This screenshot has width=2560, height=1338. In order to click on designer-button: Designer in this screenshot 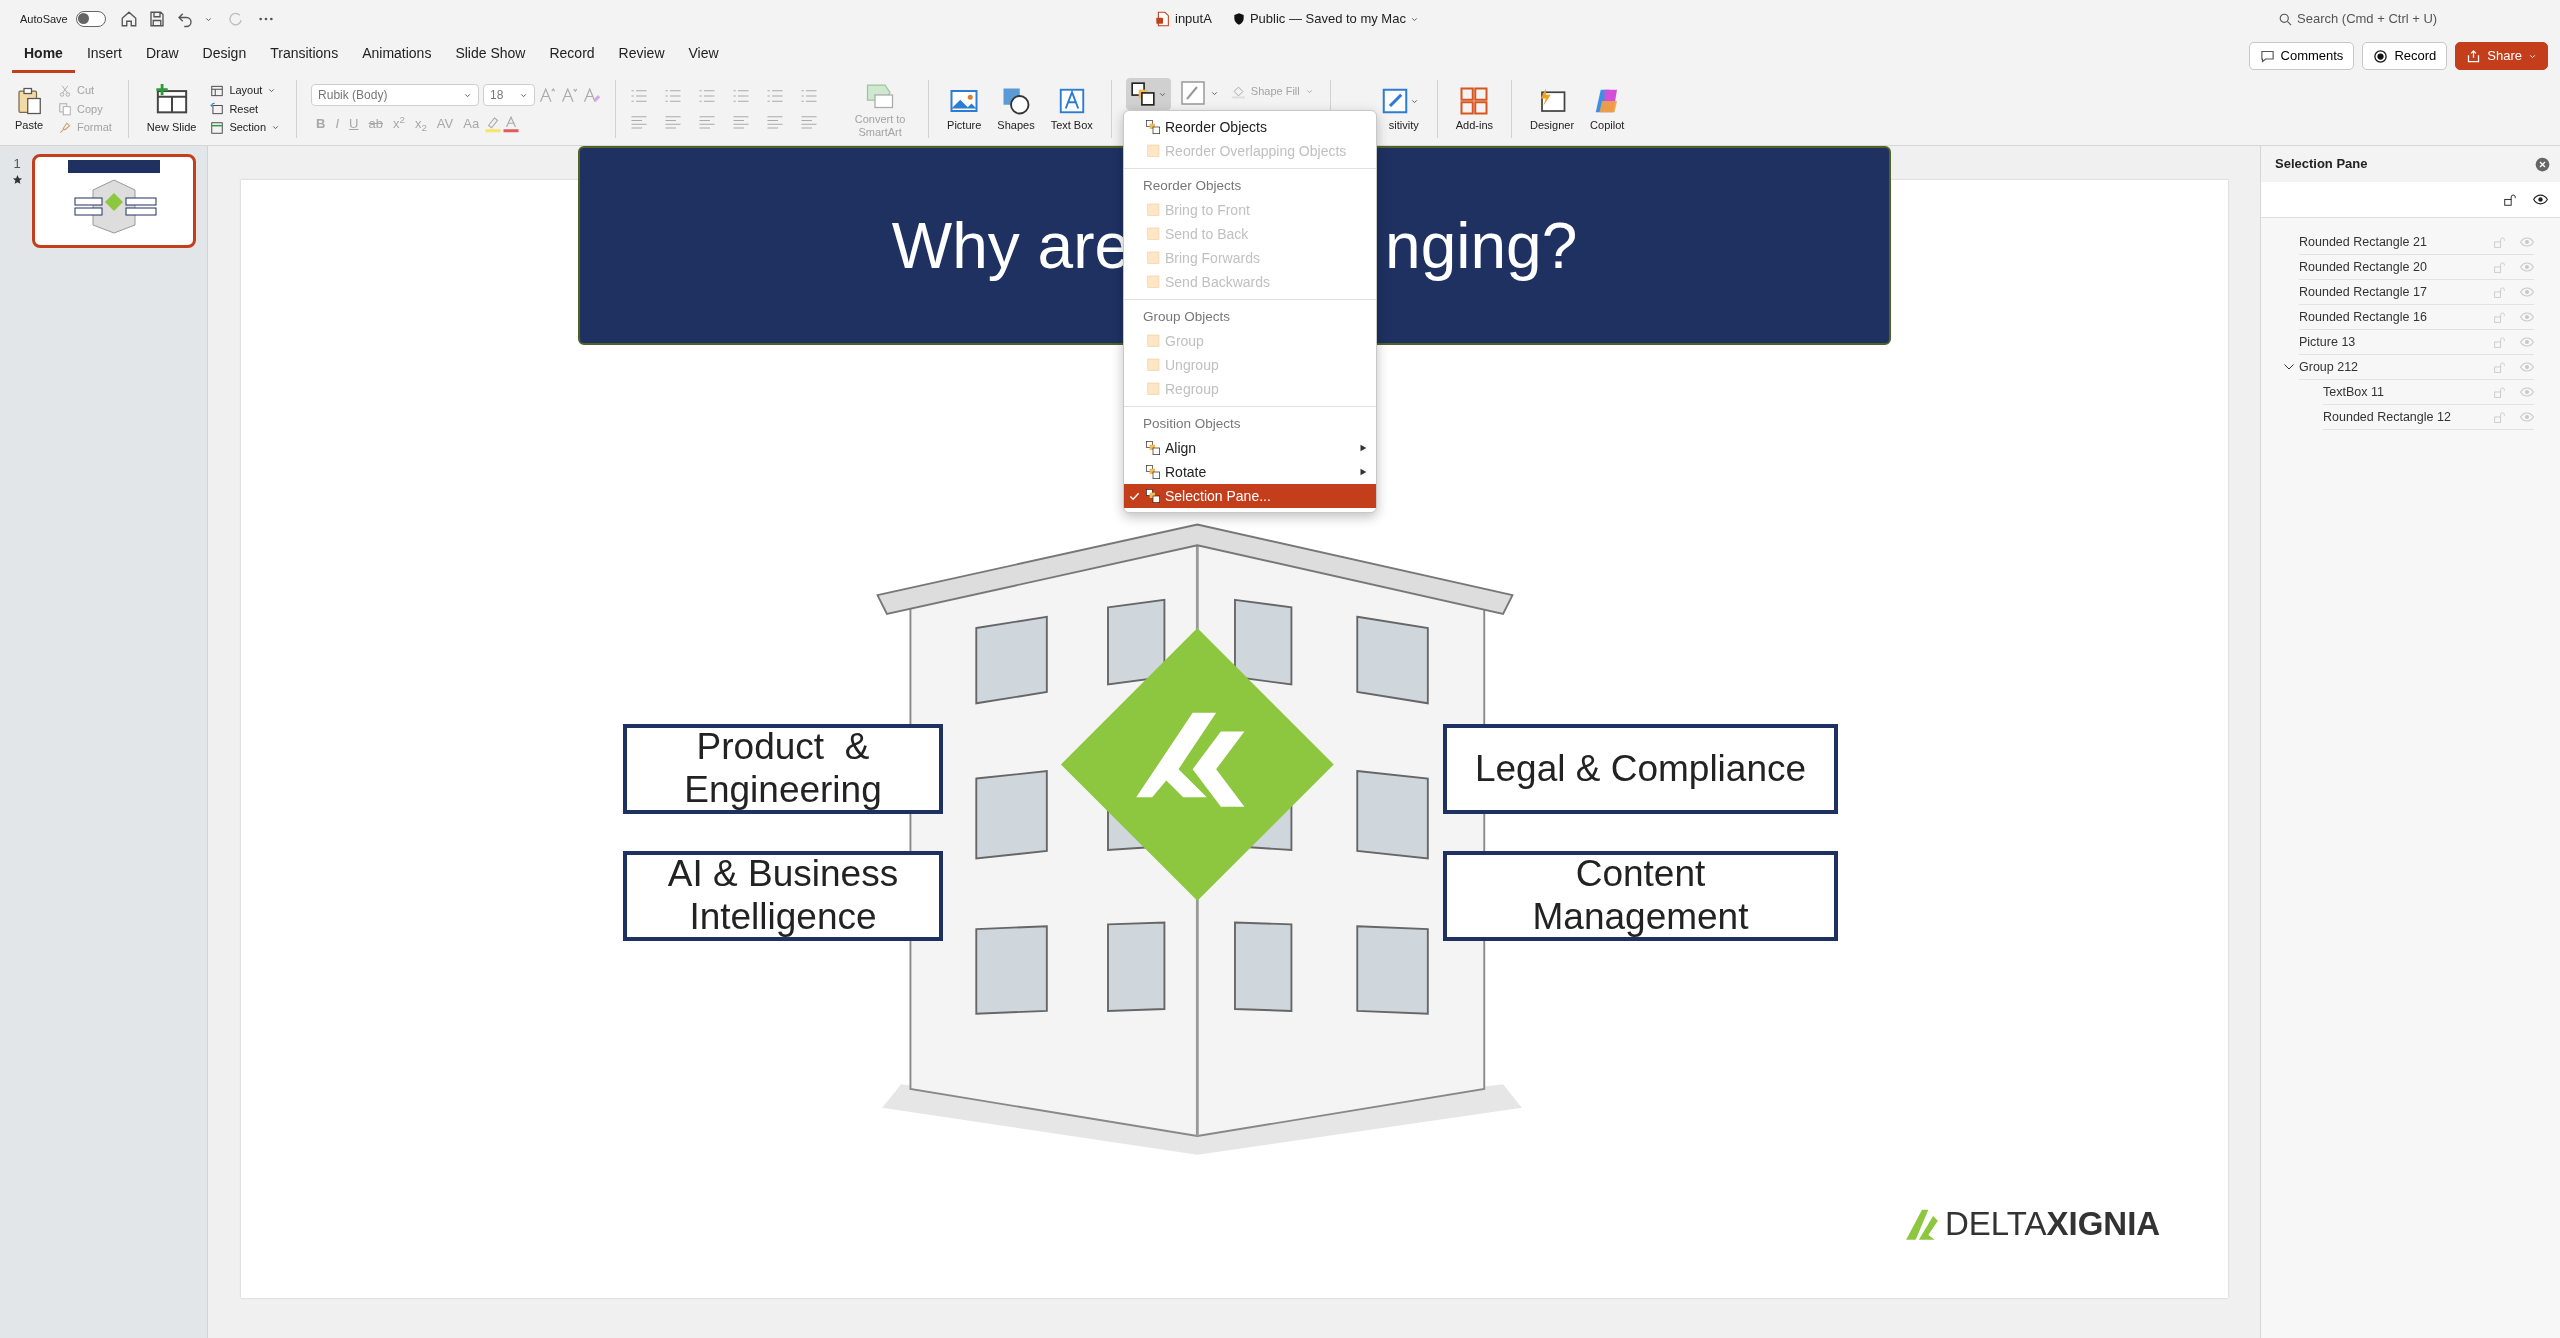, I will do `click(1552, 109)`.